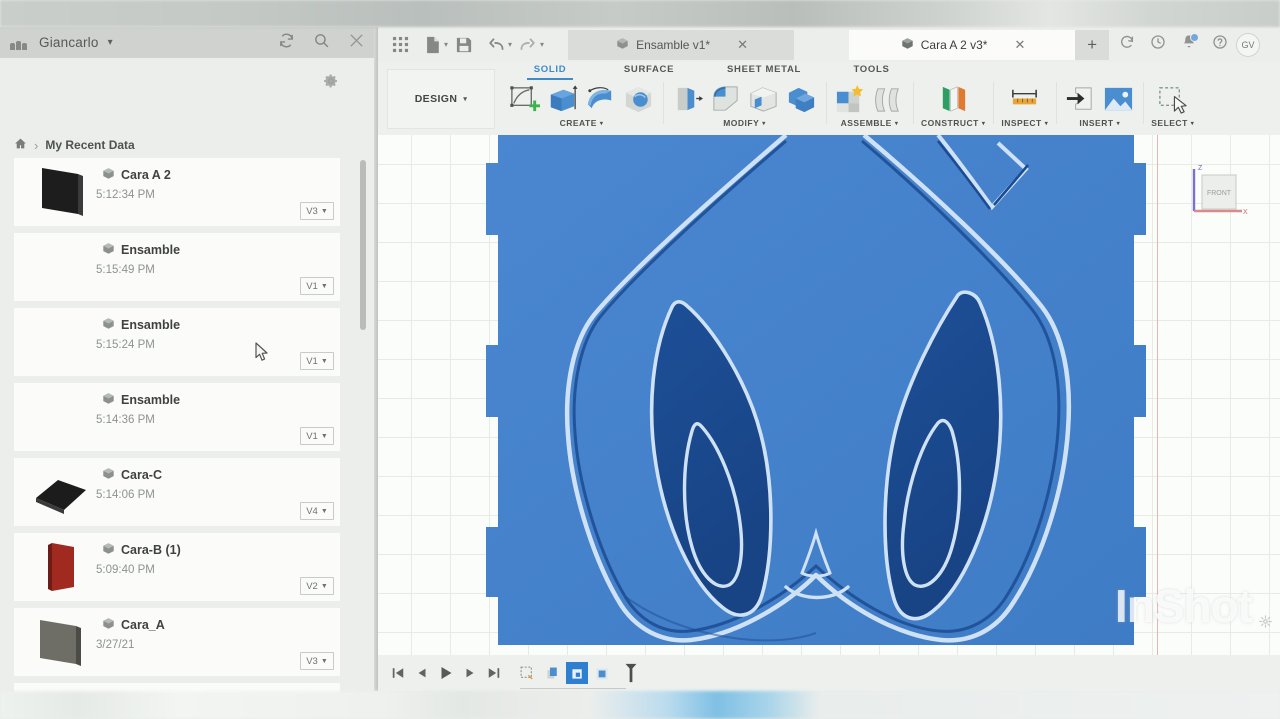 The width and height of the screenshot is (1280, 719). Describe the element at coordinates (764, 69) in the screenshot. I see `ribbon-tab-sheet-metal: SHEET METAL` at that location.